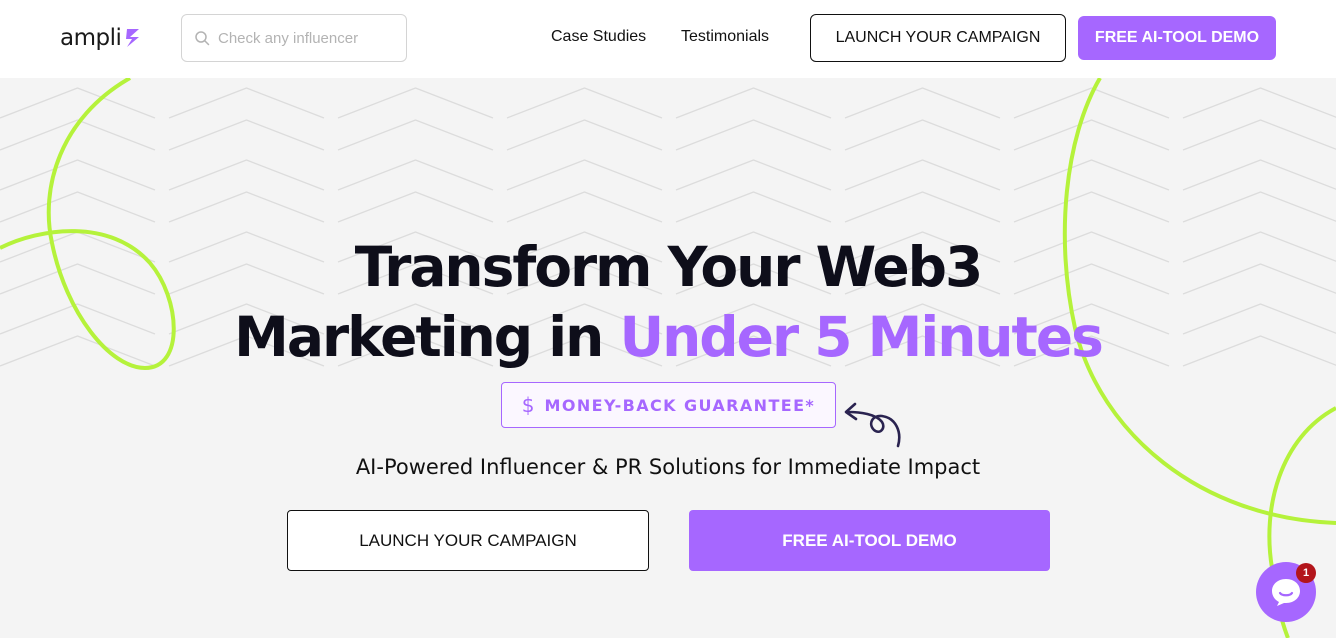 The height and width of the screenshot is (638, 1336). What do you see at coordinates (669, 267) in the screenshot?
I see `headline-line-1: Transform Your Web3` at bounding box center [669, 267].